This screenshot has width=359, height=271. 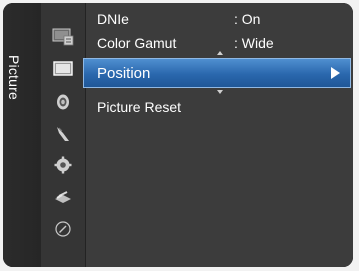 I want to click on side-tab: Picture, so click(x=22, y=135).